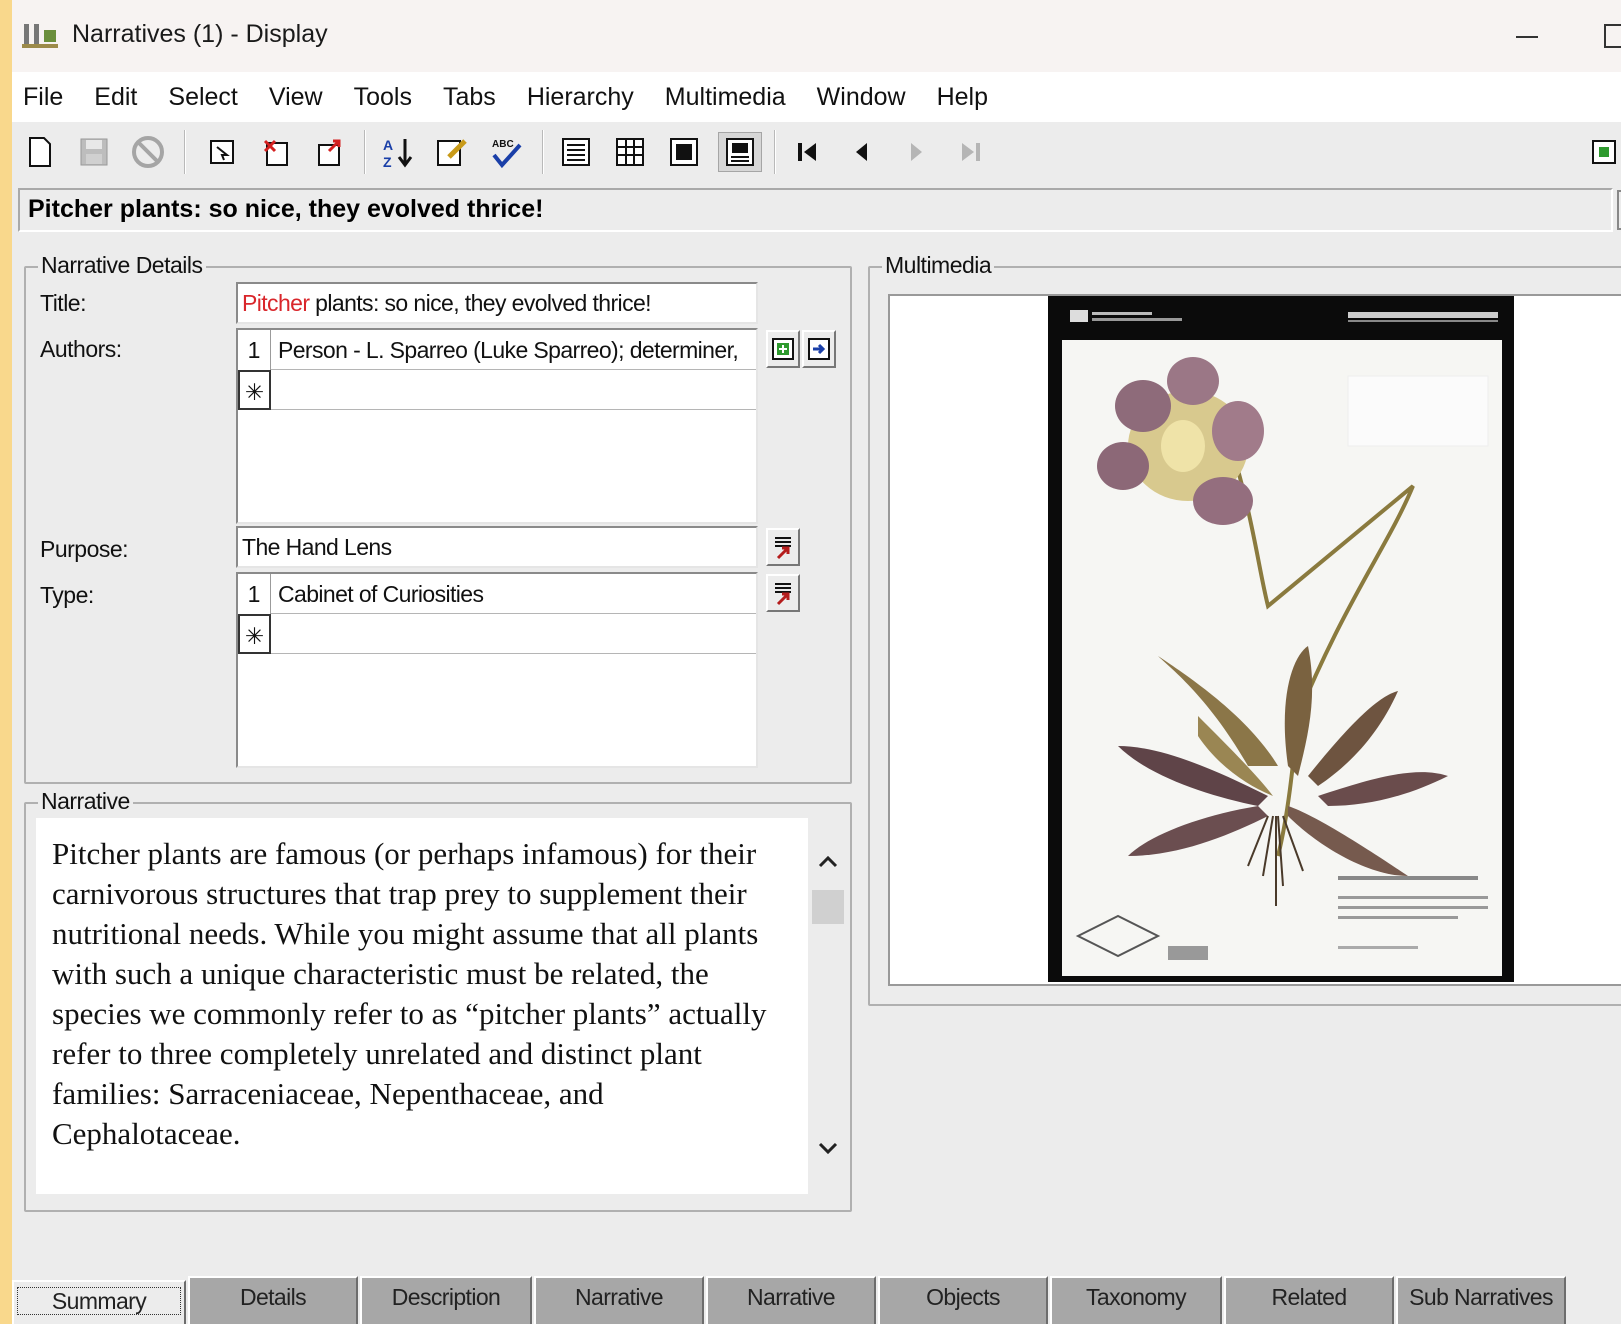 This screenshot has height=1324, width=1621. What do you see at coordinates (740, 152) in the screenshot?
I see `image-view-icon` at bounding box center [740, 152].